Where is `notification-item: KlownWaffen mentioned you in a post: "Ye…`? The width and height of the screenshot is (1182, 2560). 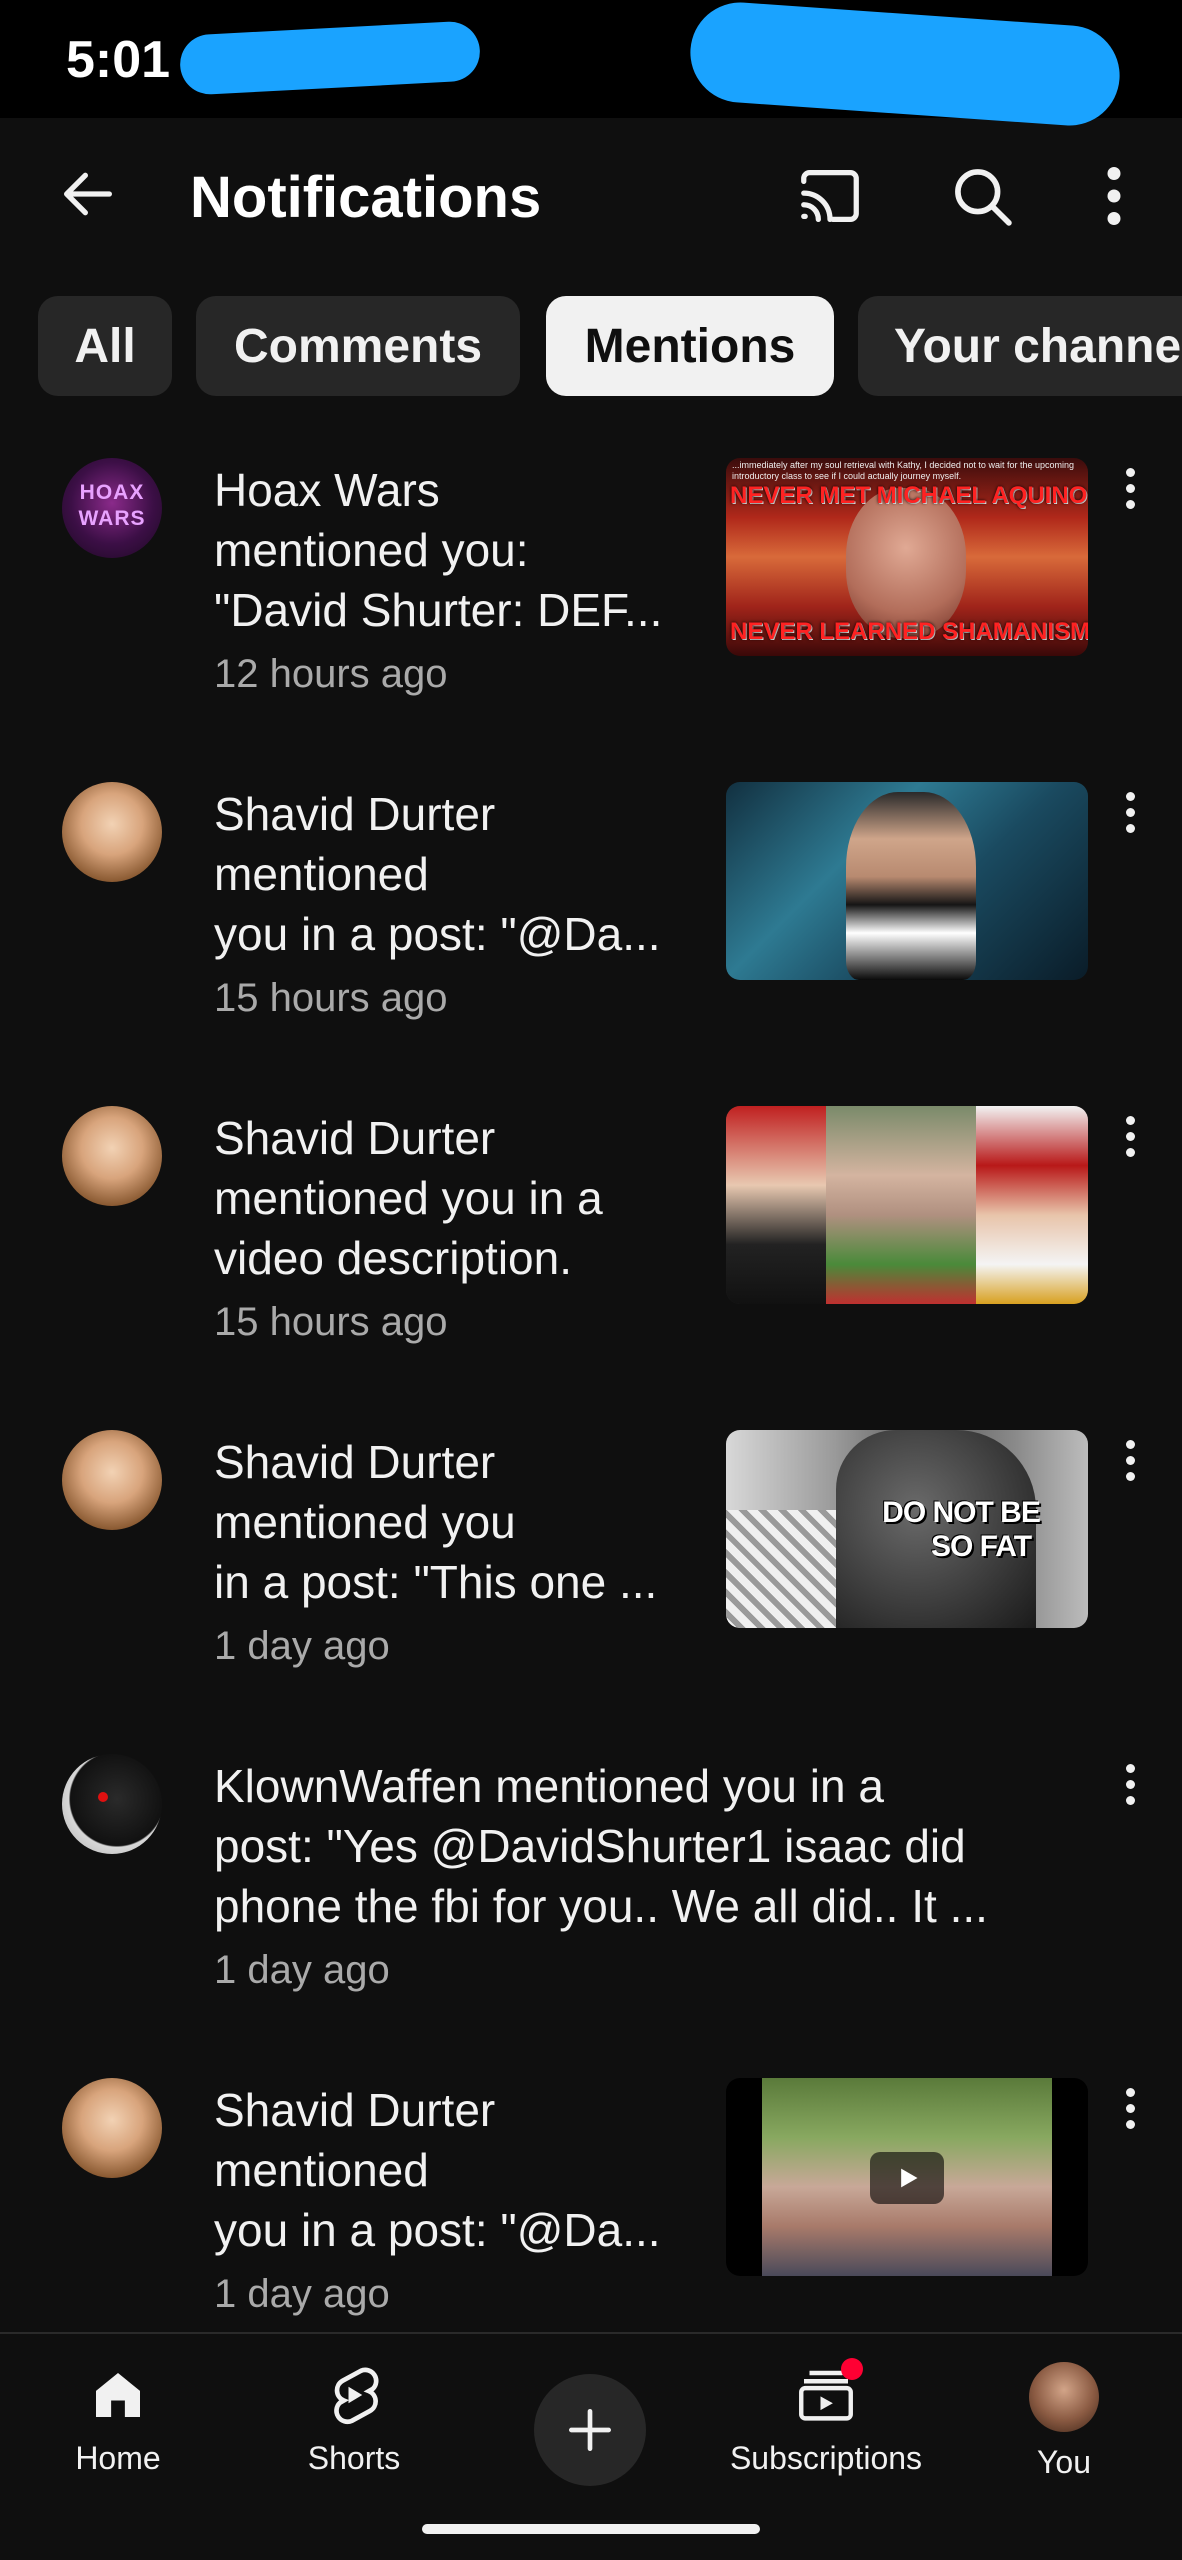
notification-item: KlownWaffen mentioned you in a post: "Ye… is located at coordinates (591, 1915).